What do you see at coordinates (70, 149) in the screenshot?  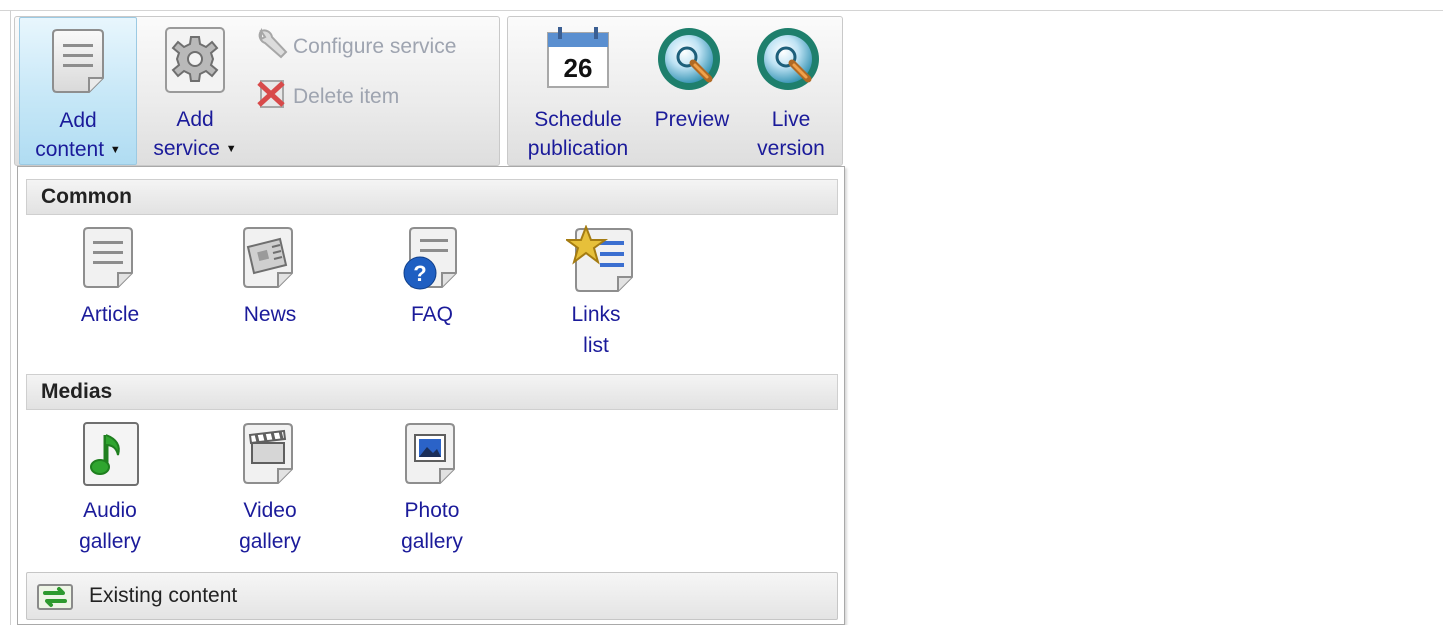 I see `add-content-label-line2: content` at bounding box center [70, 149].